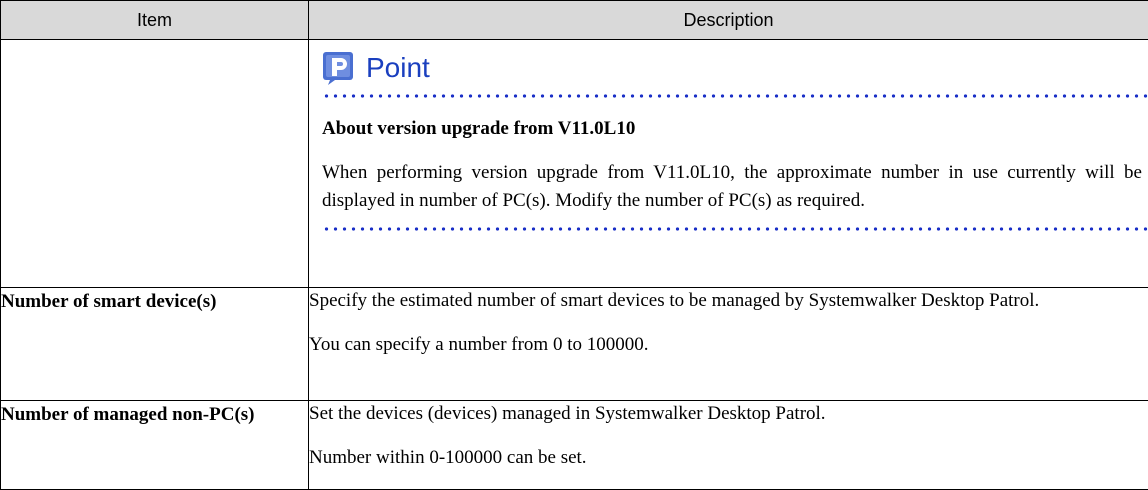 The height and width of the screenshot is (490, 1148). Describe the element at coordinates (735, 68) in the screenshot. I see `point-heading: Point` at that location.